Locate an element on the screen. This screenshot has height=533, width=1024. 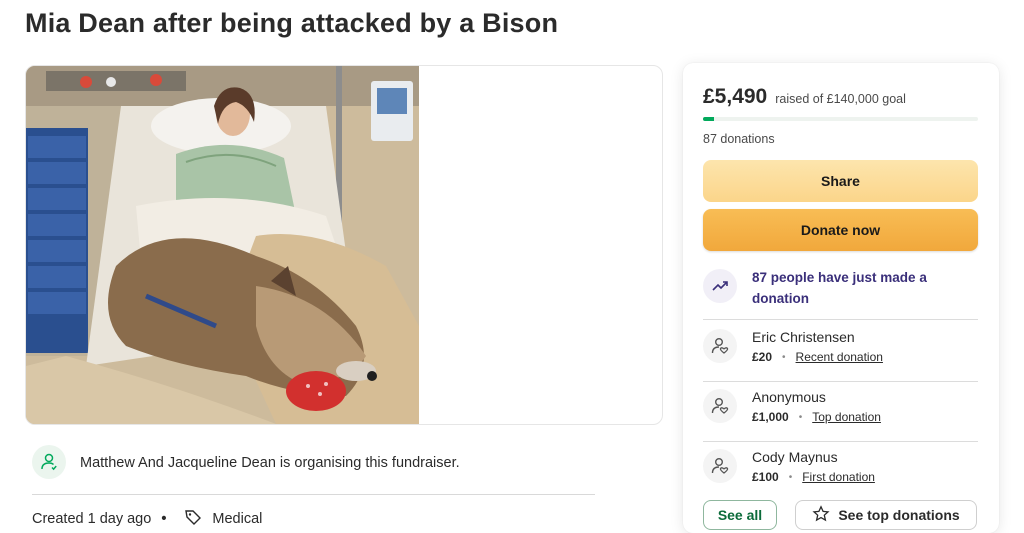
donor-name: Cody Maynus is located at coordinates (795, 457).